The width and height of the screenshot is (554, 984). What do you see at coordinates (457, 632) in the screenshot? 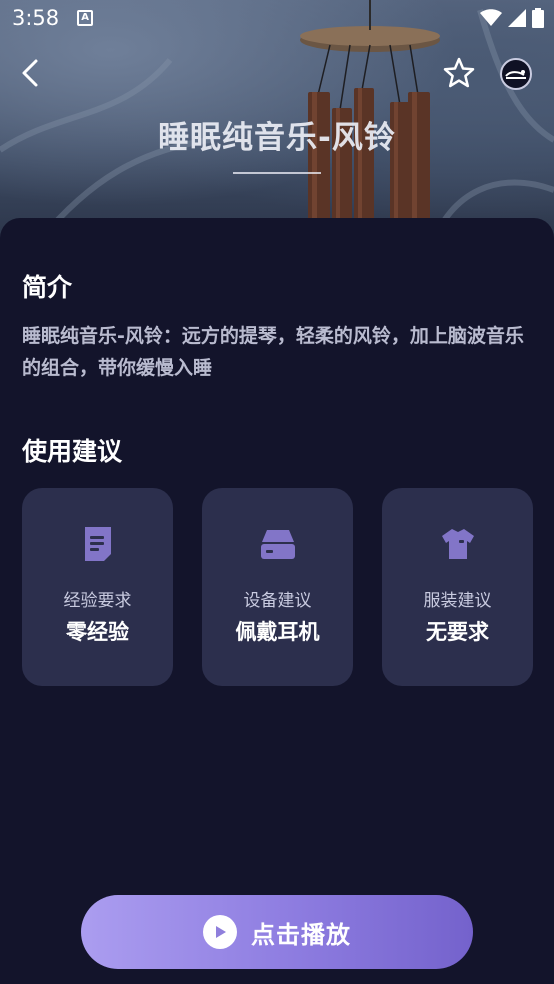
I see `card-value: 无要求` at bounding box center [457, 632].